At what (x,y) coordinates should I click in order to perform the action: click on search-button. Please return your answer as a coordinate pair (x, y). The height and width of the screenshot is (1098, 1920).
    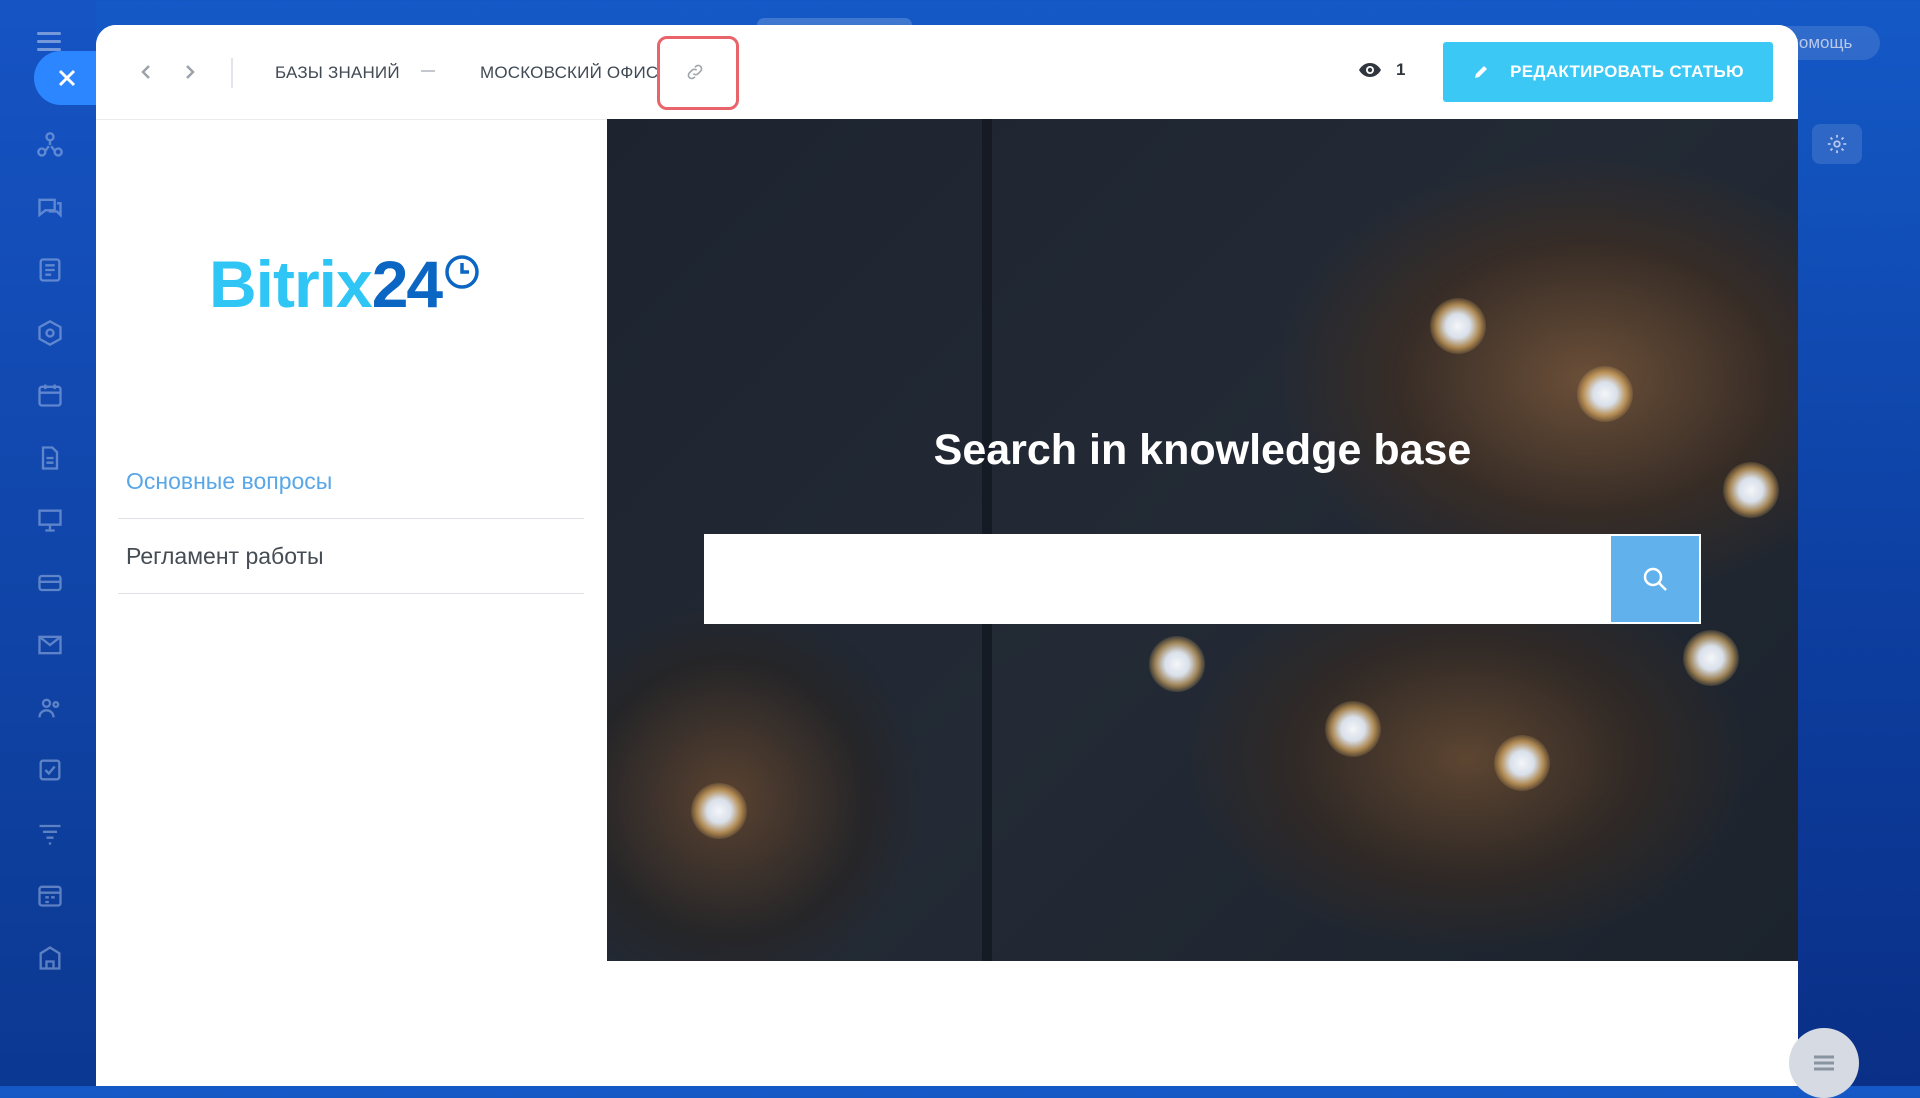
    Looking at the image, I should click on (1655, 579).